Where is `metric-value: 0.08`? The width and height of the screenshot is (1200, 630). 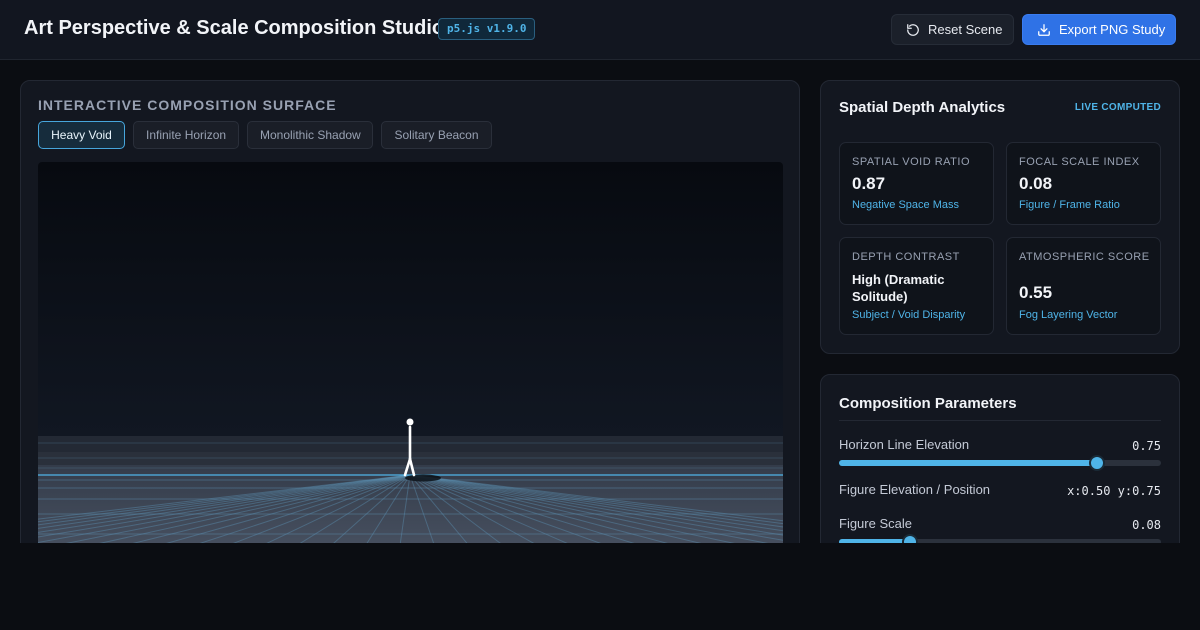 metric-value: 0.08 is located at coordinates (1036, 183).